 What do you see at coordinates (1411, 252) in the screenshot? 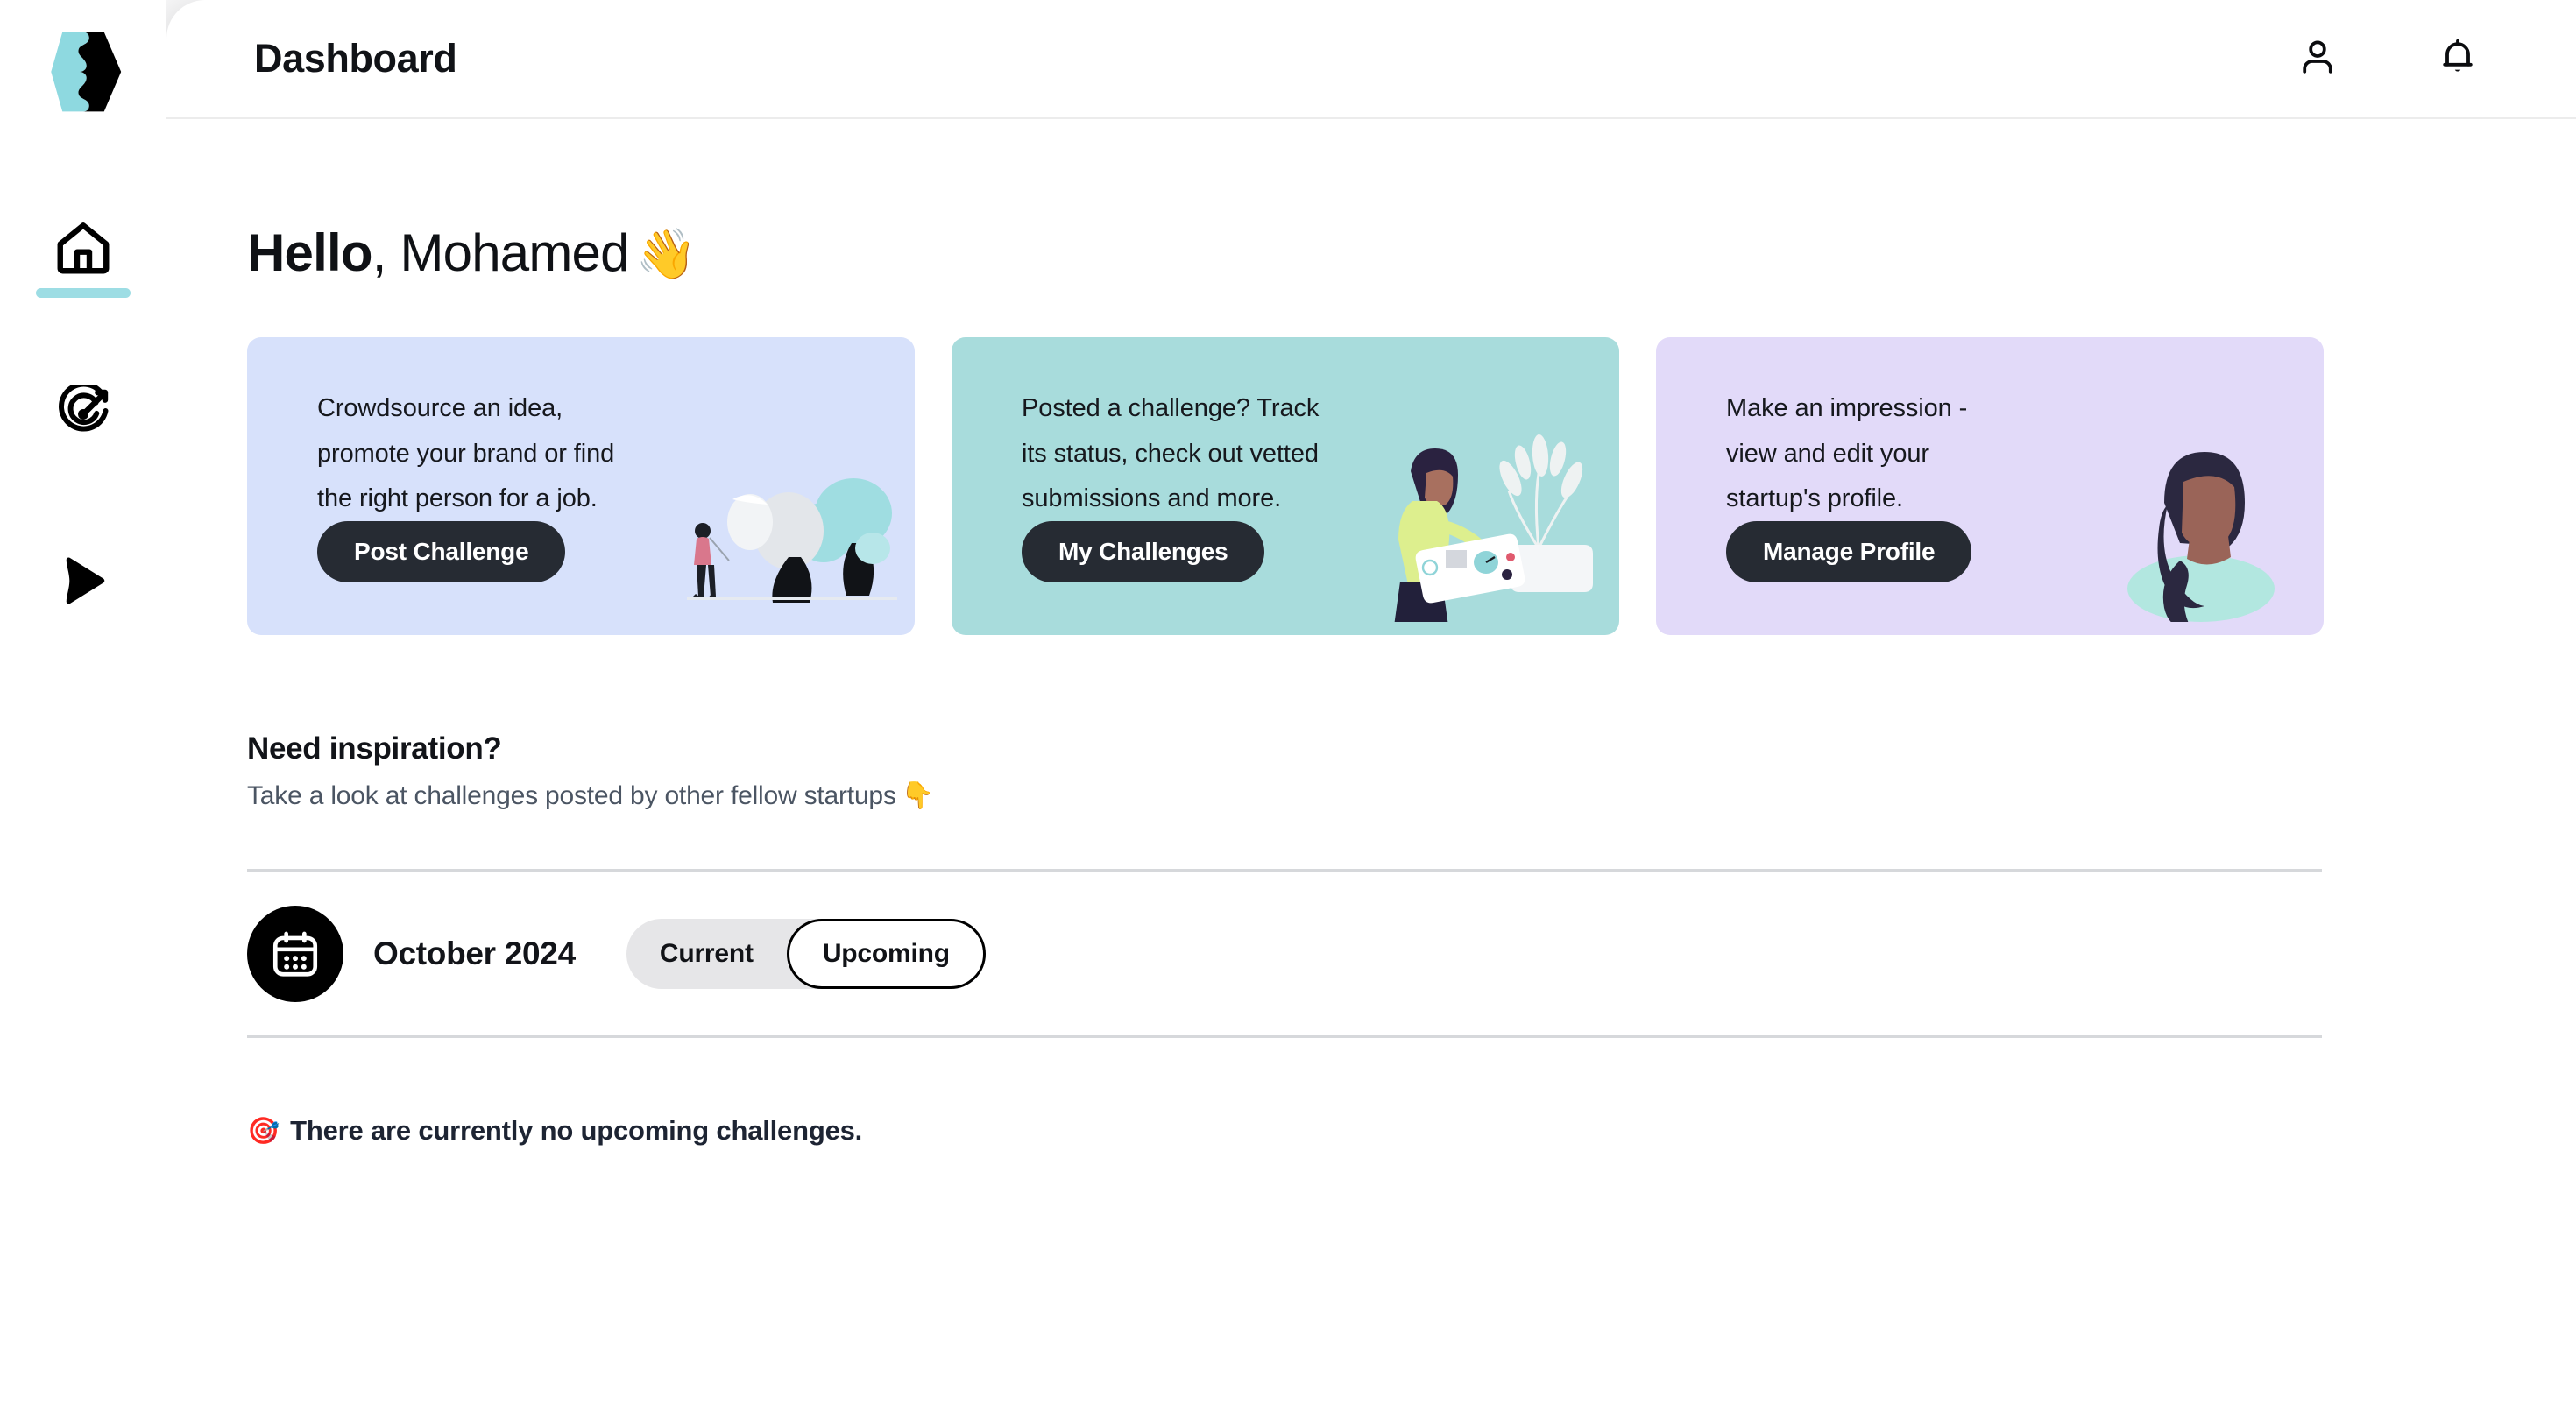
I see `greeting: Hello, Mohamed 👋` at bounding box center [1411, 252].